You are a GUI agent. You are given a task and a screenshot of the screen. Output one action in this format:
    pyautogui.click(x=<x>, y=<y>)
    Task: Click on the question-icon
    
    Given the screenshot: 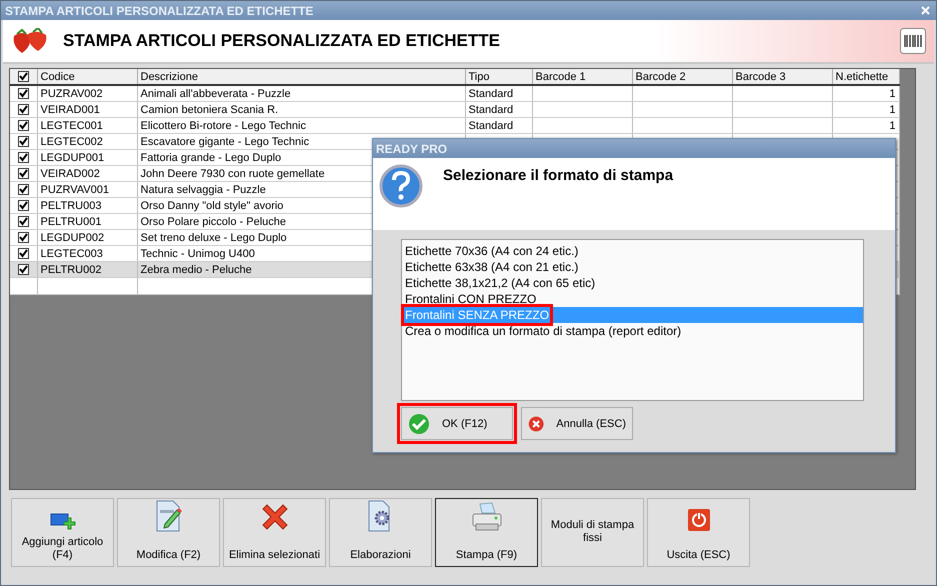 What is the action you would take?
    pyautogui.click(x=401, y=186)
    